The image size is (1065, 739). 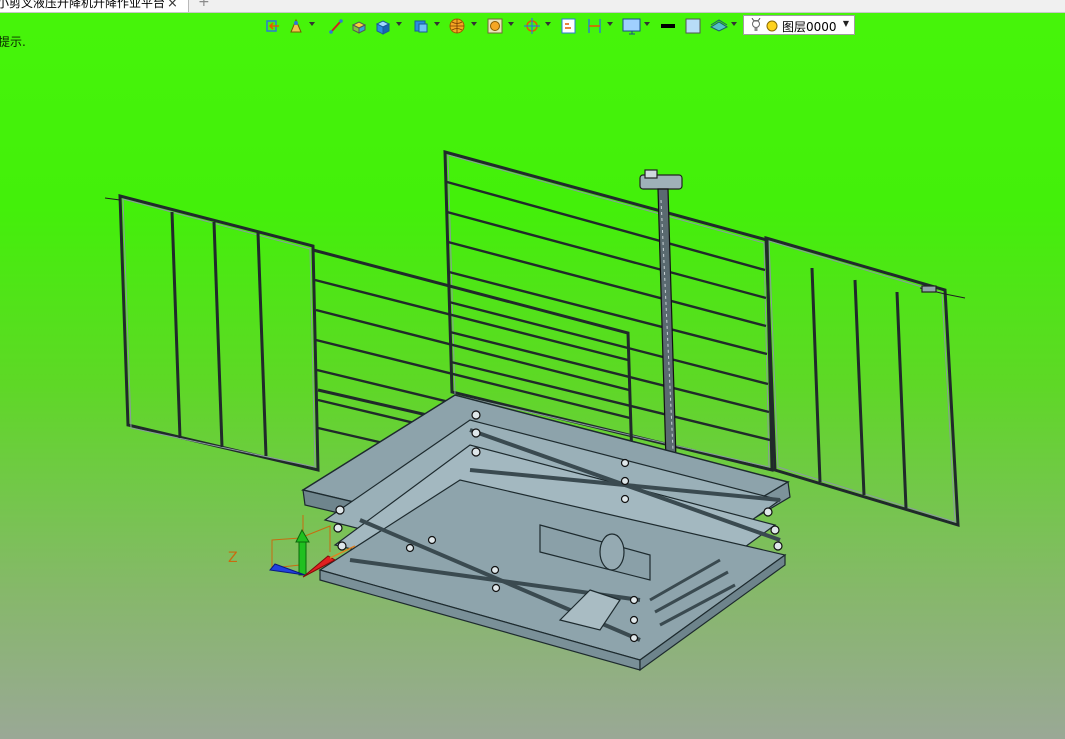 I want to click on y-axis-arrow, so click(x=302, y=557).